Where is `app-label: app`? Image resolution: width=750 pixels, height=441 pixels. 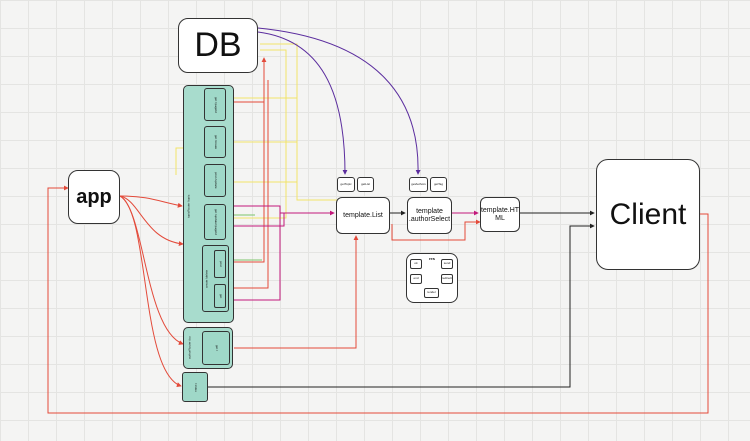
app-label: app is located at coordinates (94, 196).